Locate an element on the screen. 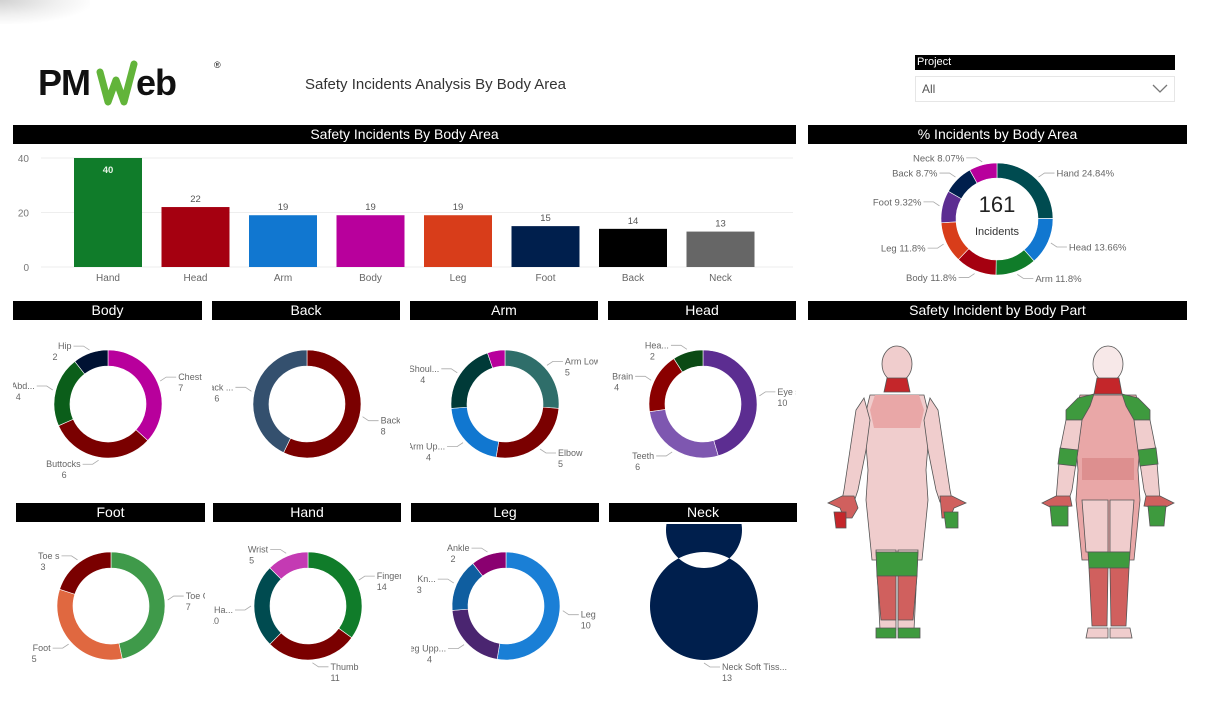 The image size is (1212, 703). front-knees is located at coordinates (897, 564).